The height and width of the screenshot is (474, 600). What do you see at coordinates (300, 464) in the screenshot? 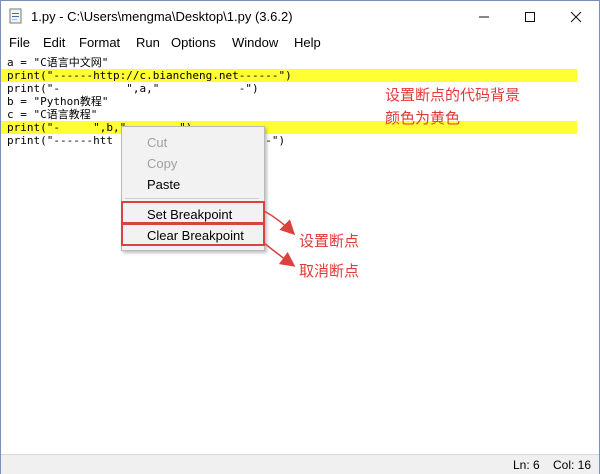
I see `status-bar: Ln: 6 Col: 16` at bounding box center [300, 464].